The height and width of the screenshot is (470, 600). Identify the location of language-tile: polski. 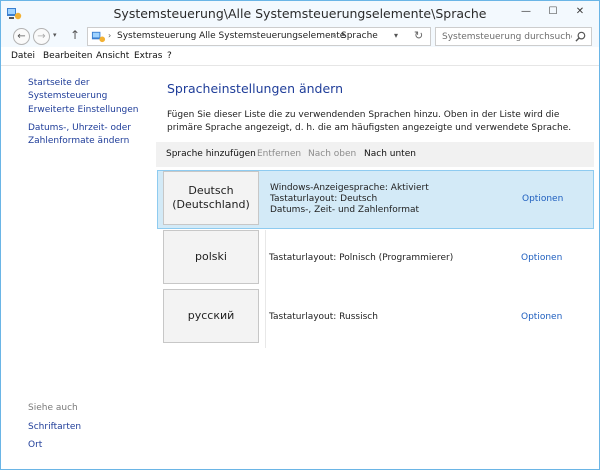
(211, 257).